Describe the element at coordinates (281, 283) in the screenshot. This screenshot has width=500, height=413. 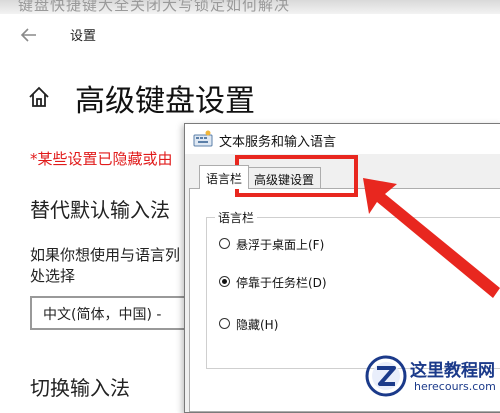
I see `radio-label: 停靠于任务栏(D)` at that location.